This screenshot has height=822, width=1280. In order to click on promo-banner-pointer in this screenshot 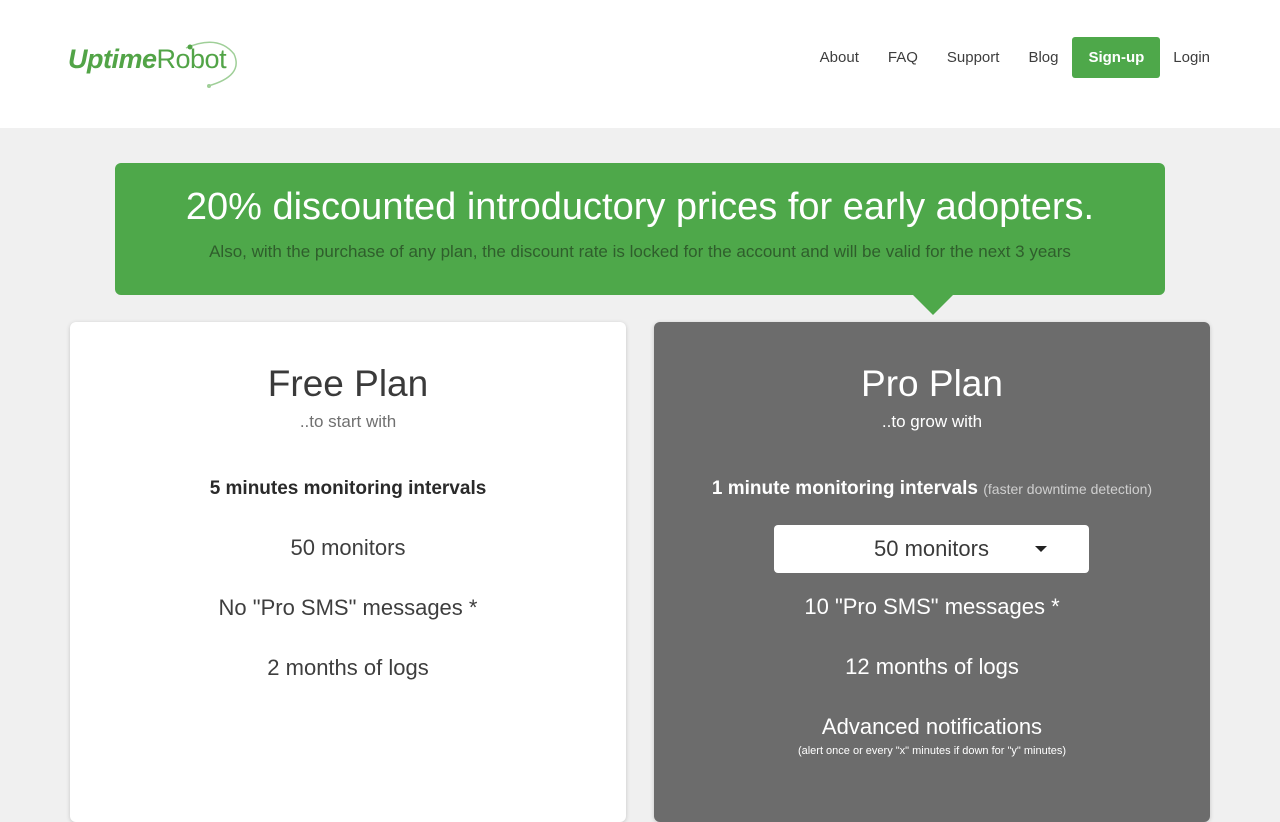, I will do `click(933, 305)`.